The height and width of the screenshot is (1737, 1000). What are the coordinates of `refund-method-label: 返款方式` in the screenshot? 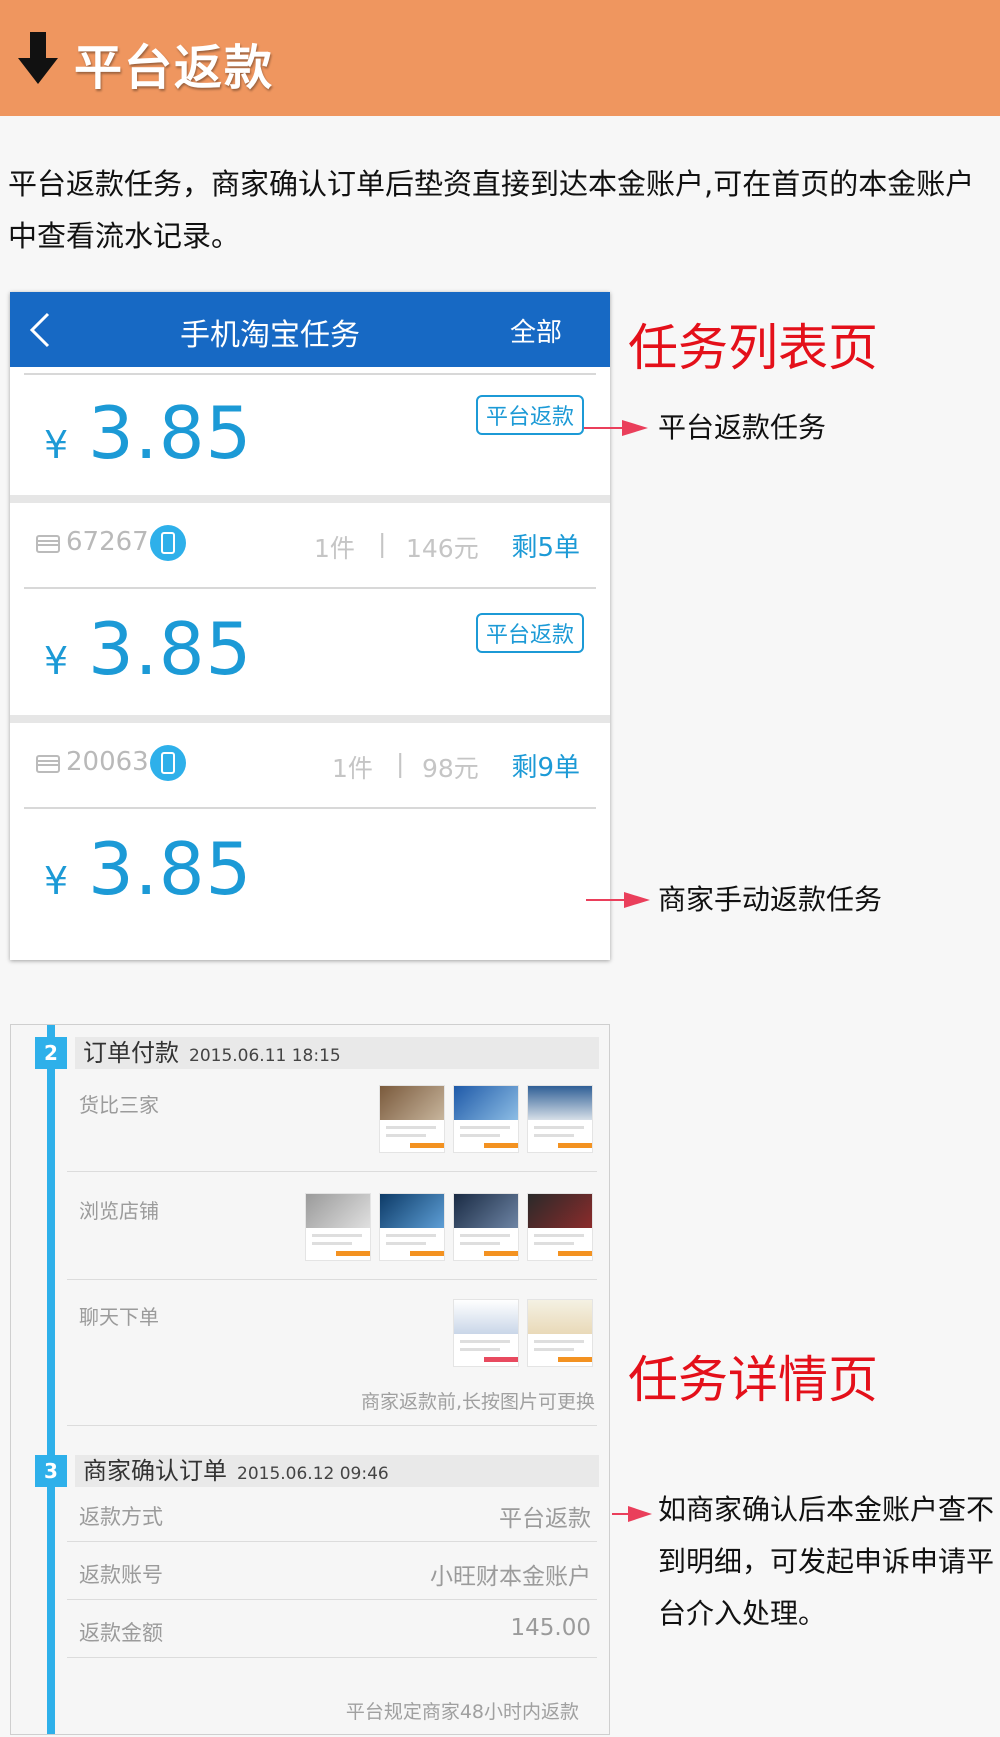 It's located at (121, 1517).